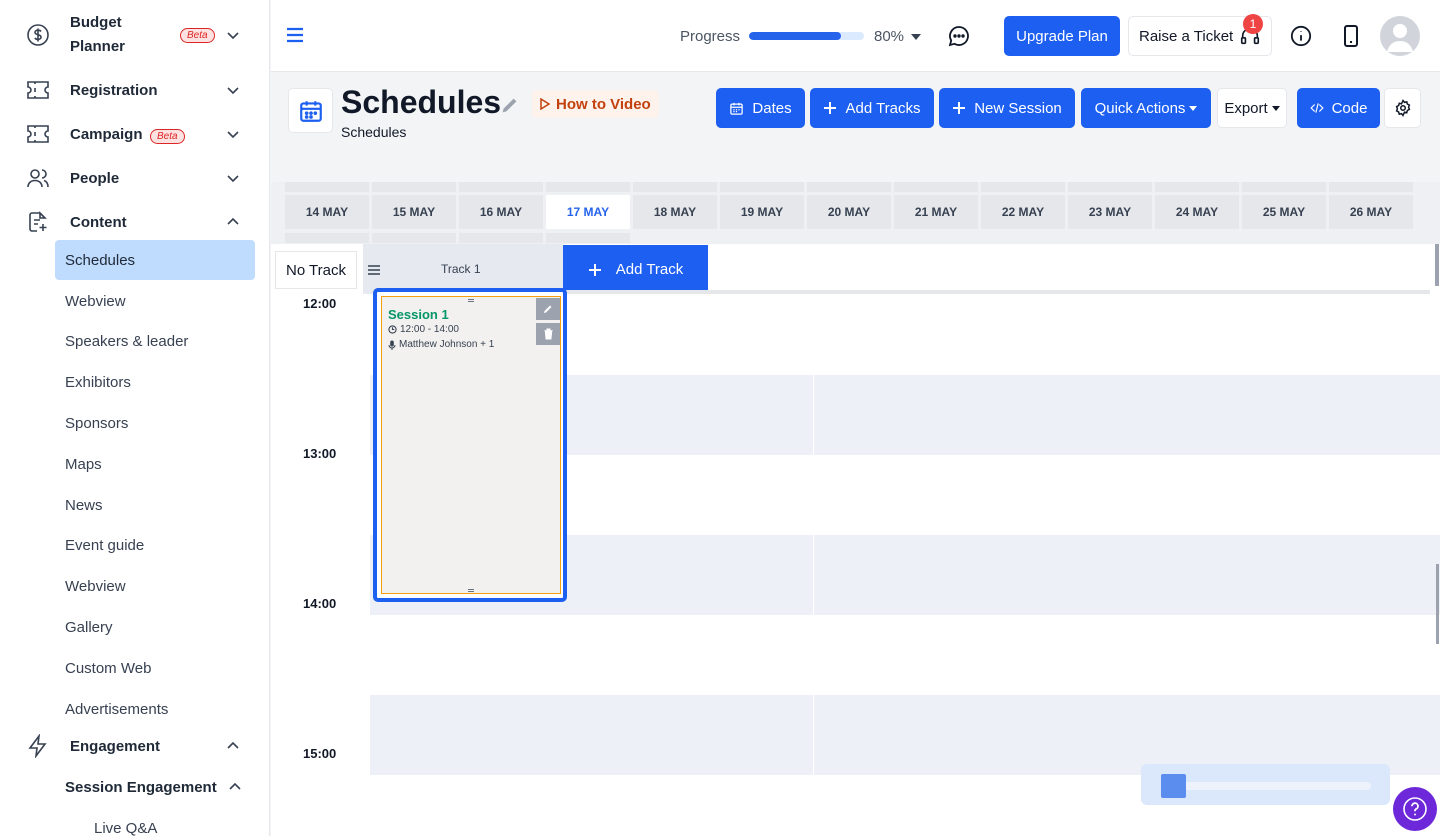 This screenshot has height=836, width=1440. I want to click on sidebar-item-advertisements: Advertisements, so click(155, 709).